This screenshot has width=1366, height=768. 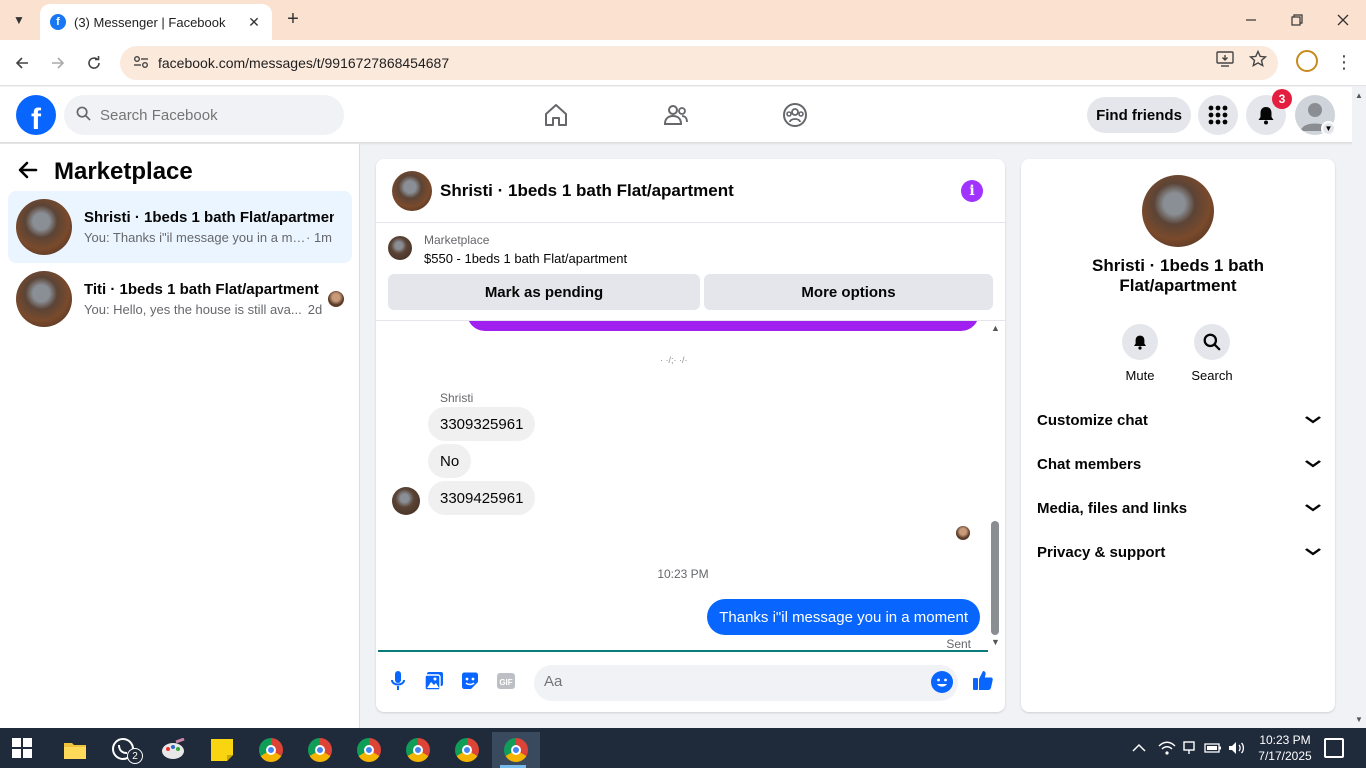 I want to click on close-tab-icon: ✕, so click(x=254, y=22).